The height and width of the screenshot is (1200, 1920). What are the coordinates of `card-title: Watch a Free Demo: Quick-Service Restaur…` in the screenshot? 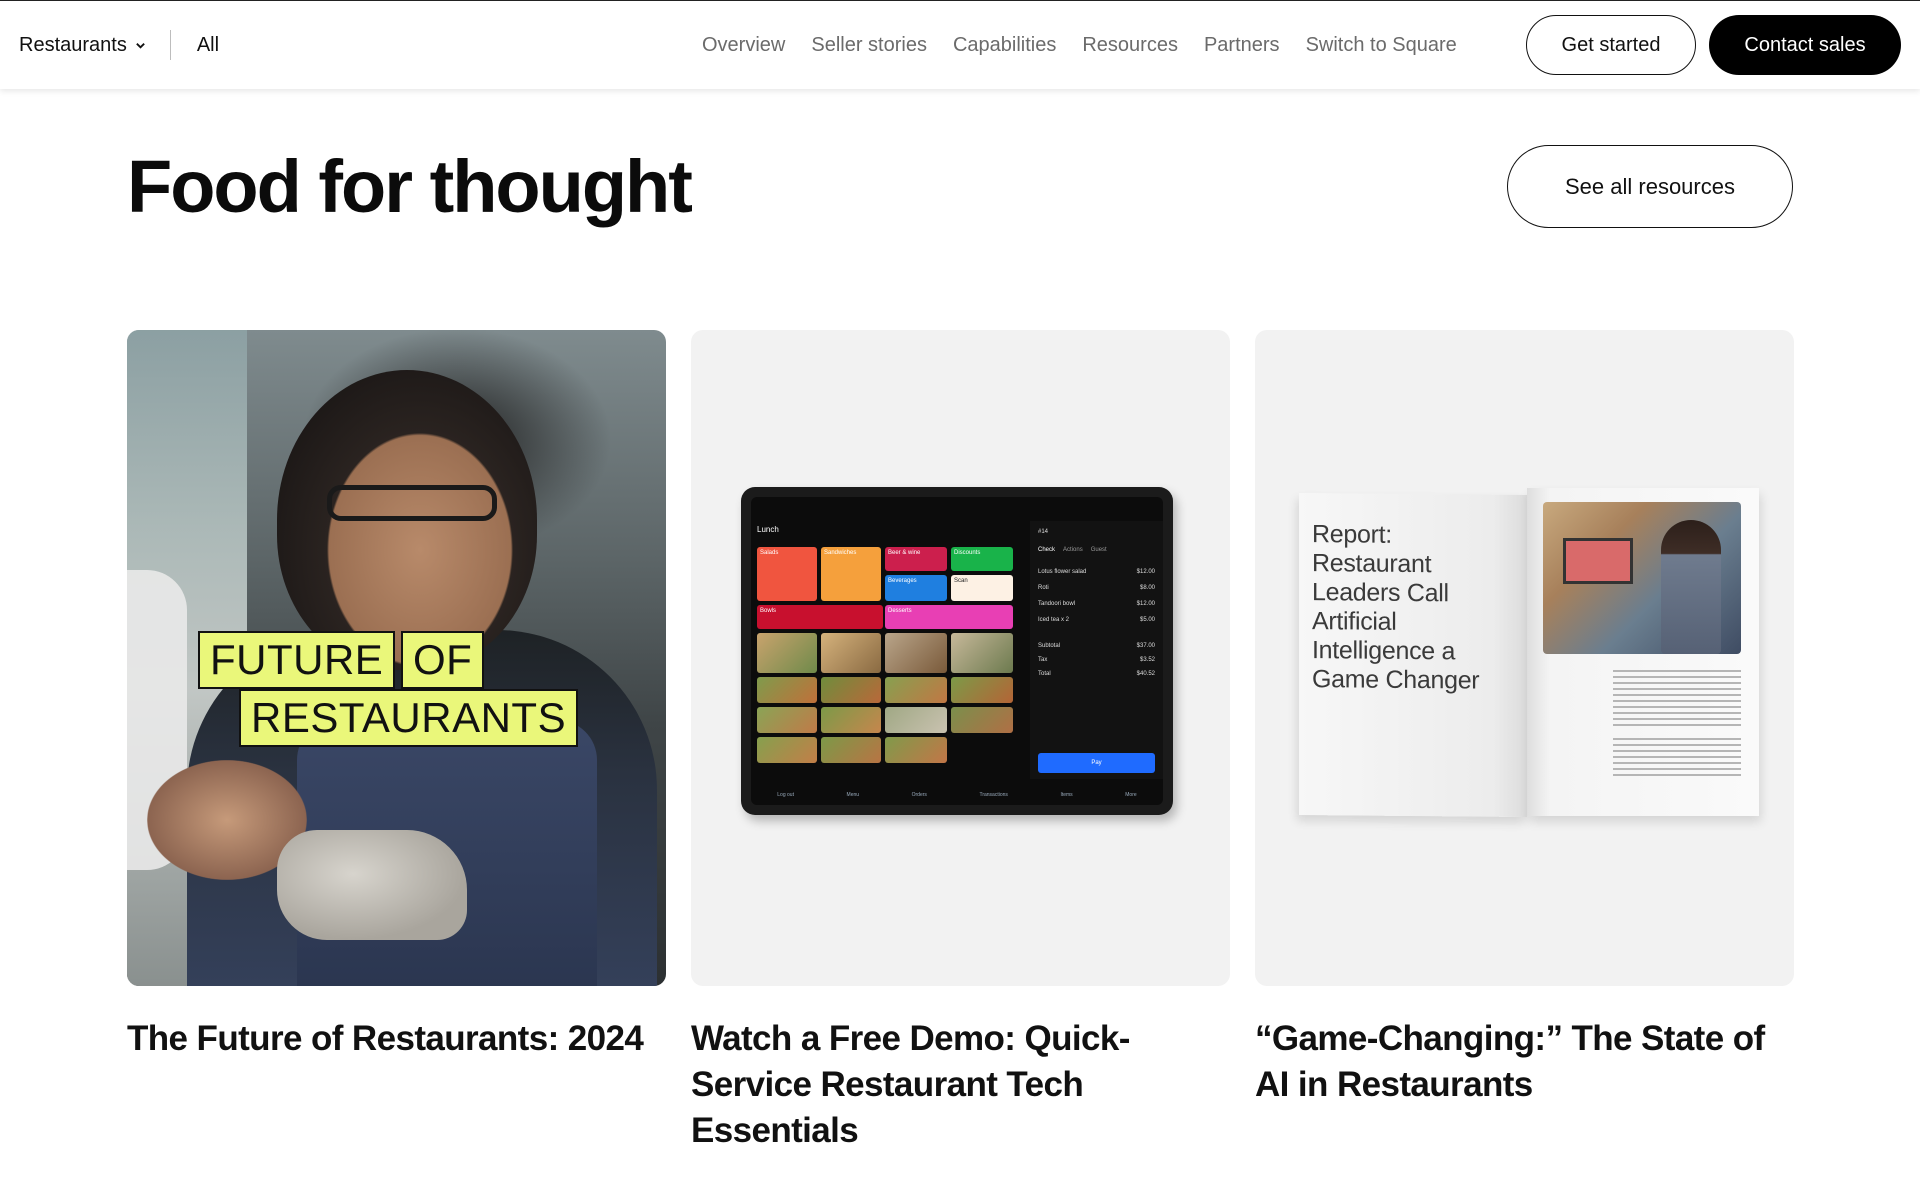 It's located at (960, 1085).